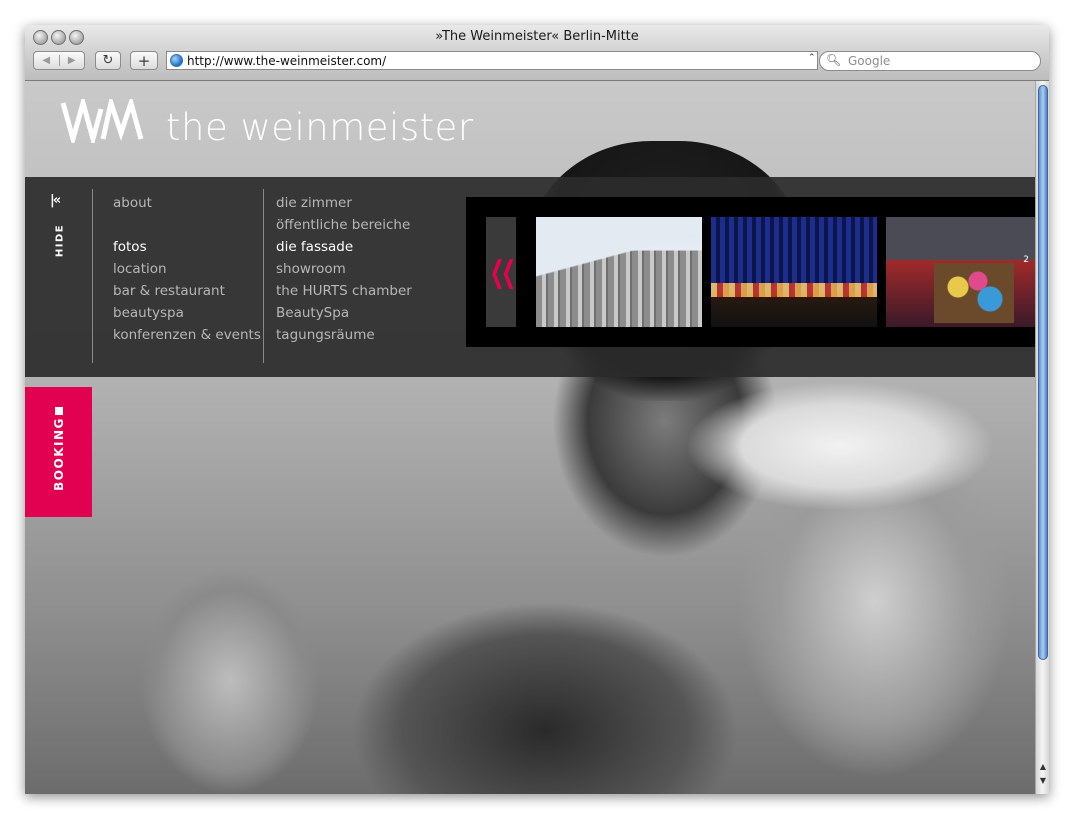  Describe the element at coordinates (1026, 260) in the screenshot. I see `thumbnail-number-badge: 2` at that location.